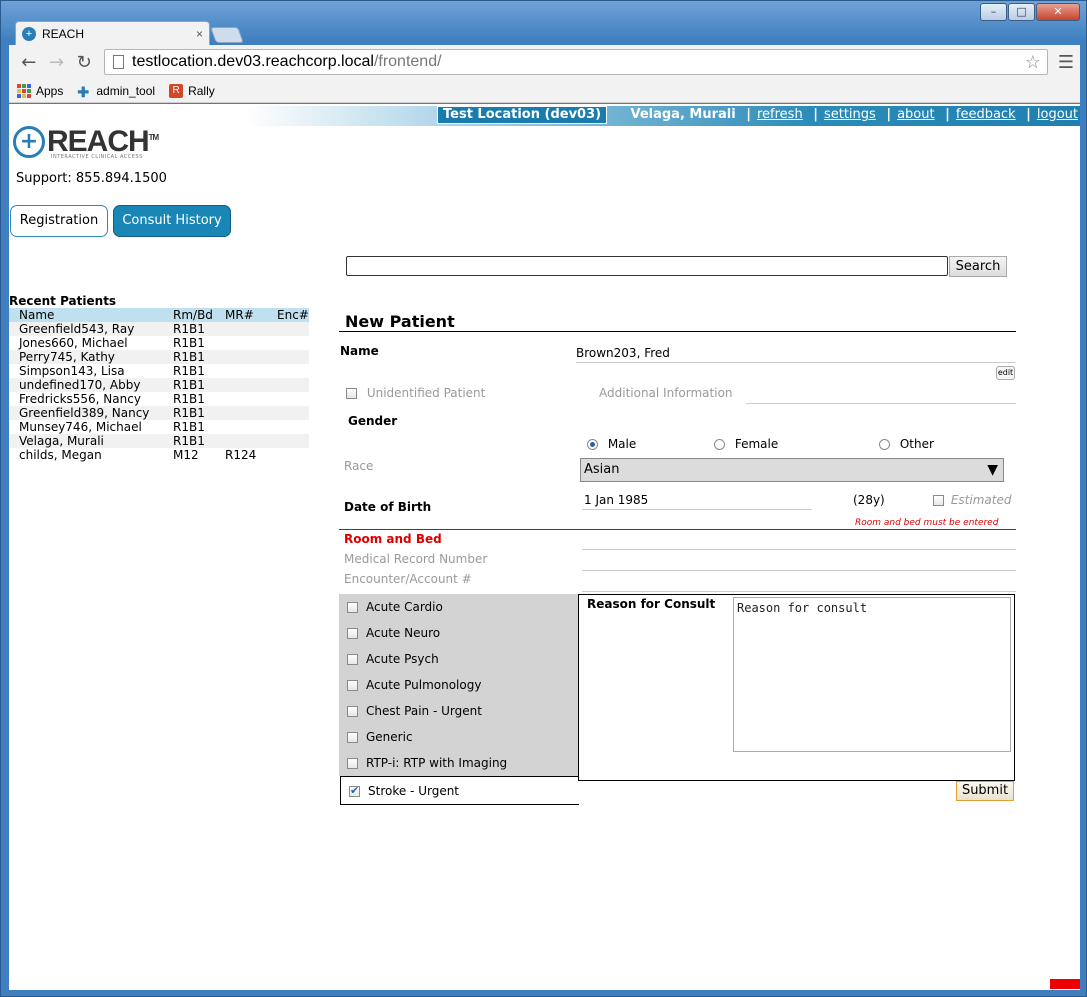  Describe the element at coordinates (592, 444) in the screenshot. I see `male-radio` at that location.